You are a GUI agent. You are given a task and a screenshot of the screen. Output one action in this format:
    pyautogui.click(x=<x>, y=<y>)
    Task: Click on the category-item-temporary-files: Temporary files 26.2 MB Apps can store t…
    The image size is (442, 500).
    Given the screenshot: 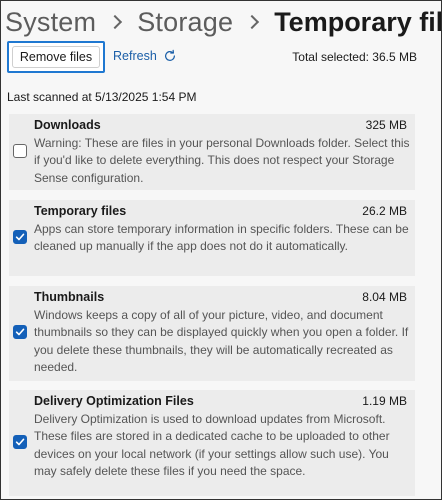 What is the action you would take?
    pyautogui.click(x=212, y=238)
    